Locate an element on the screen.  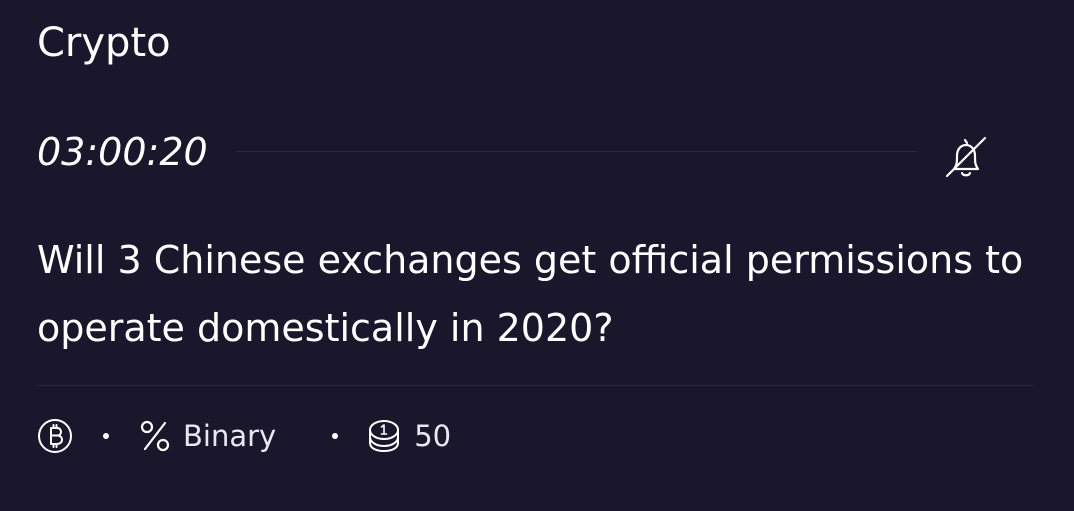
divider is located at coordinates (535, 385).